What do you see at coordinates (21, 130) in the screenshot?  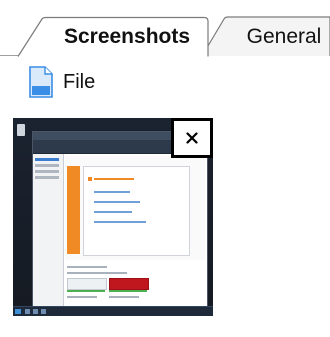 I see `recycle-bin-icon` at bounding box center [21, 130].